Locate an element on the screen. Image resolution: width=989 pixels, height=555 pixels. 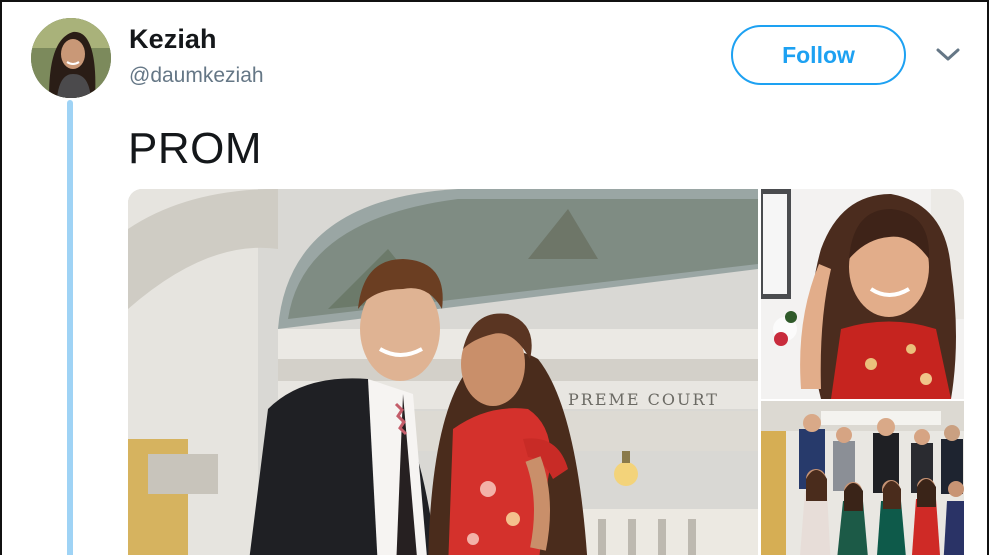
media-photo-bottom is located at coordinates (862, 478).